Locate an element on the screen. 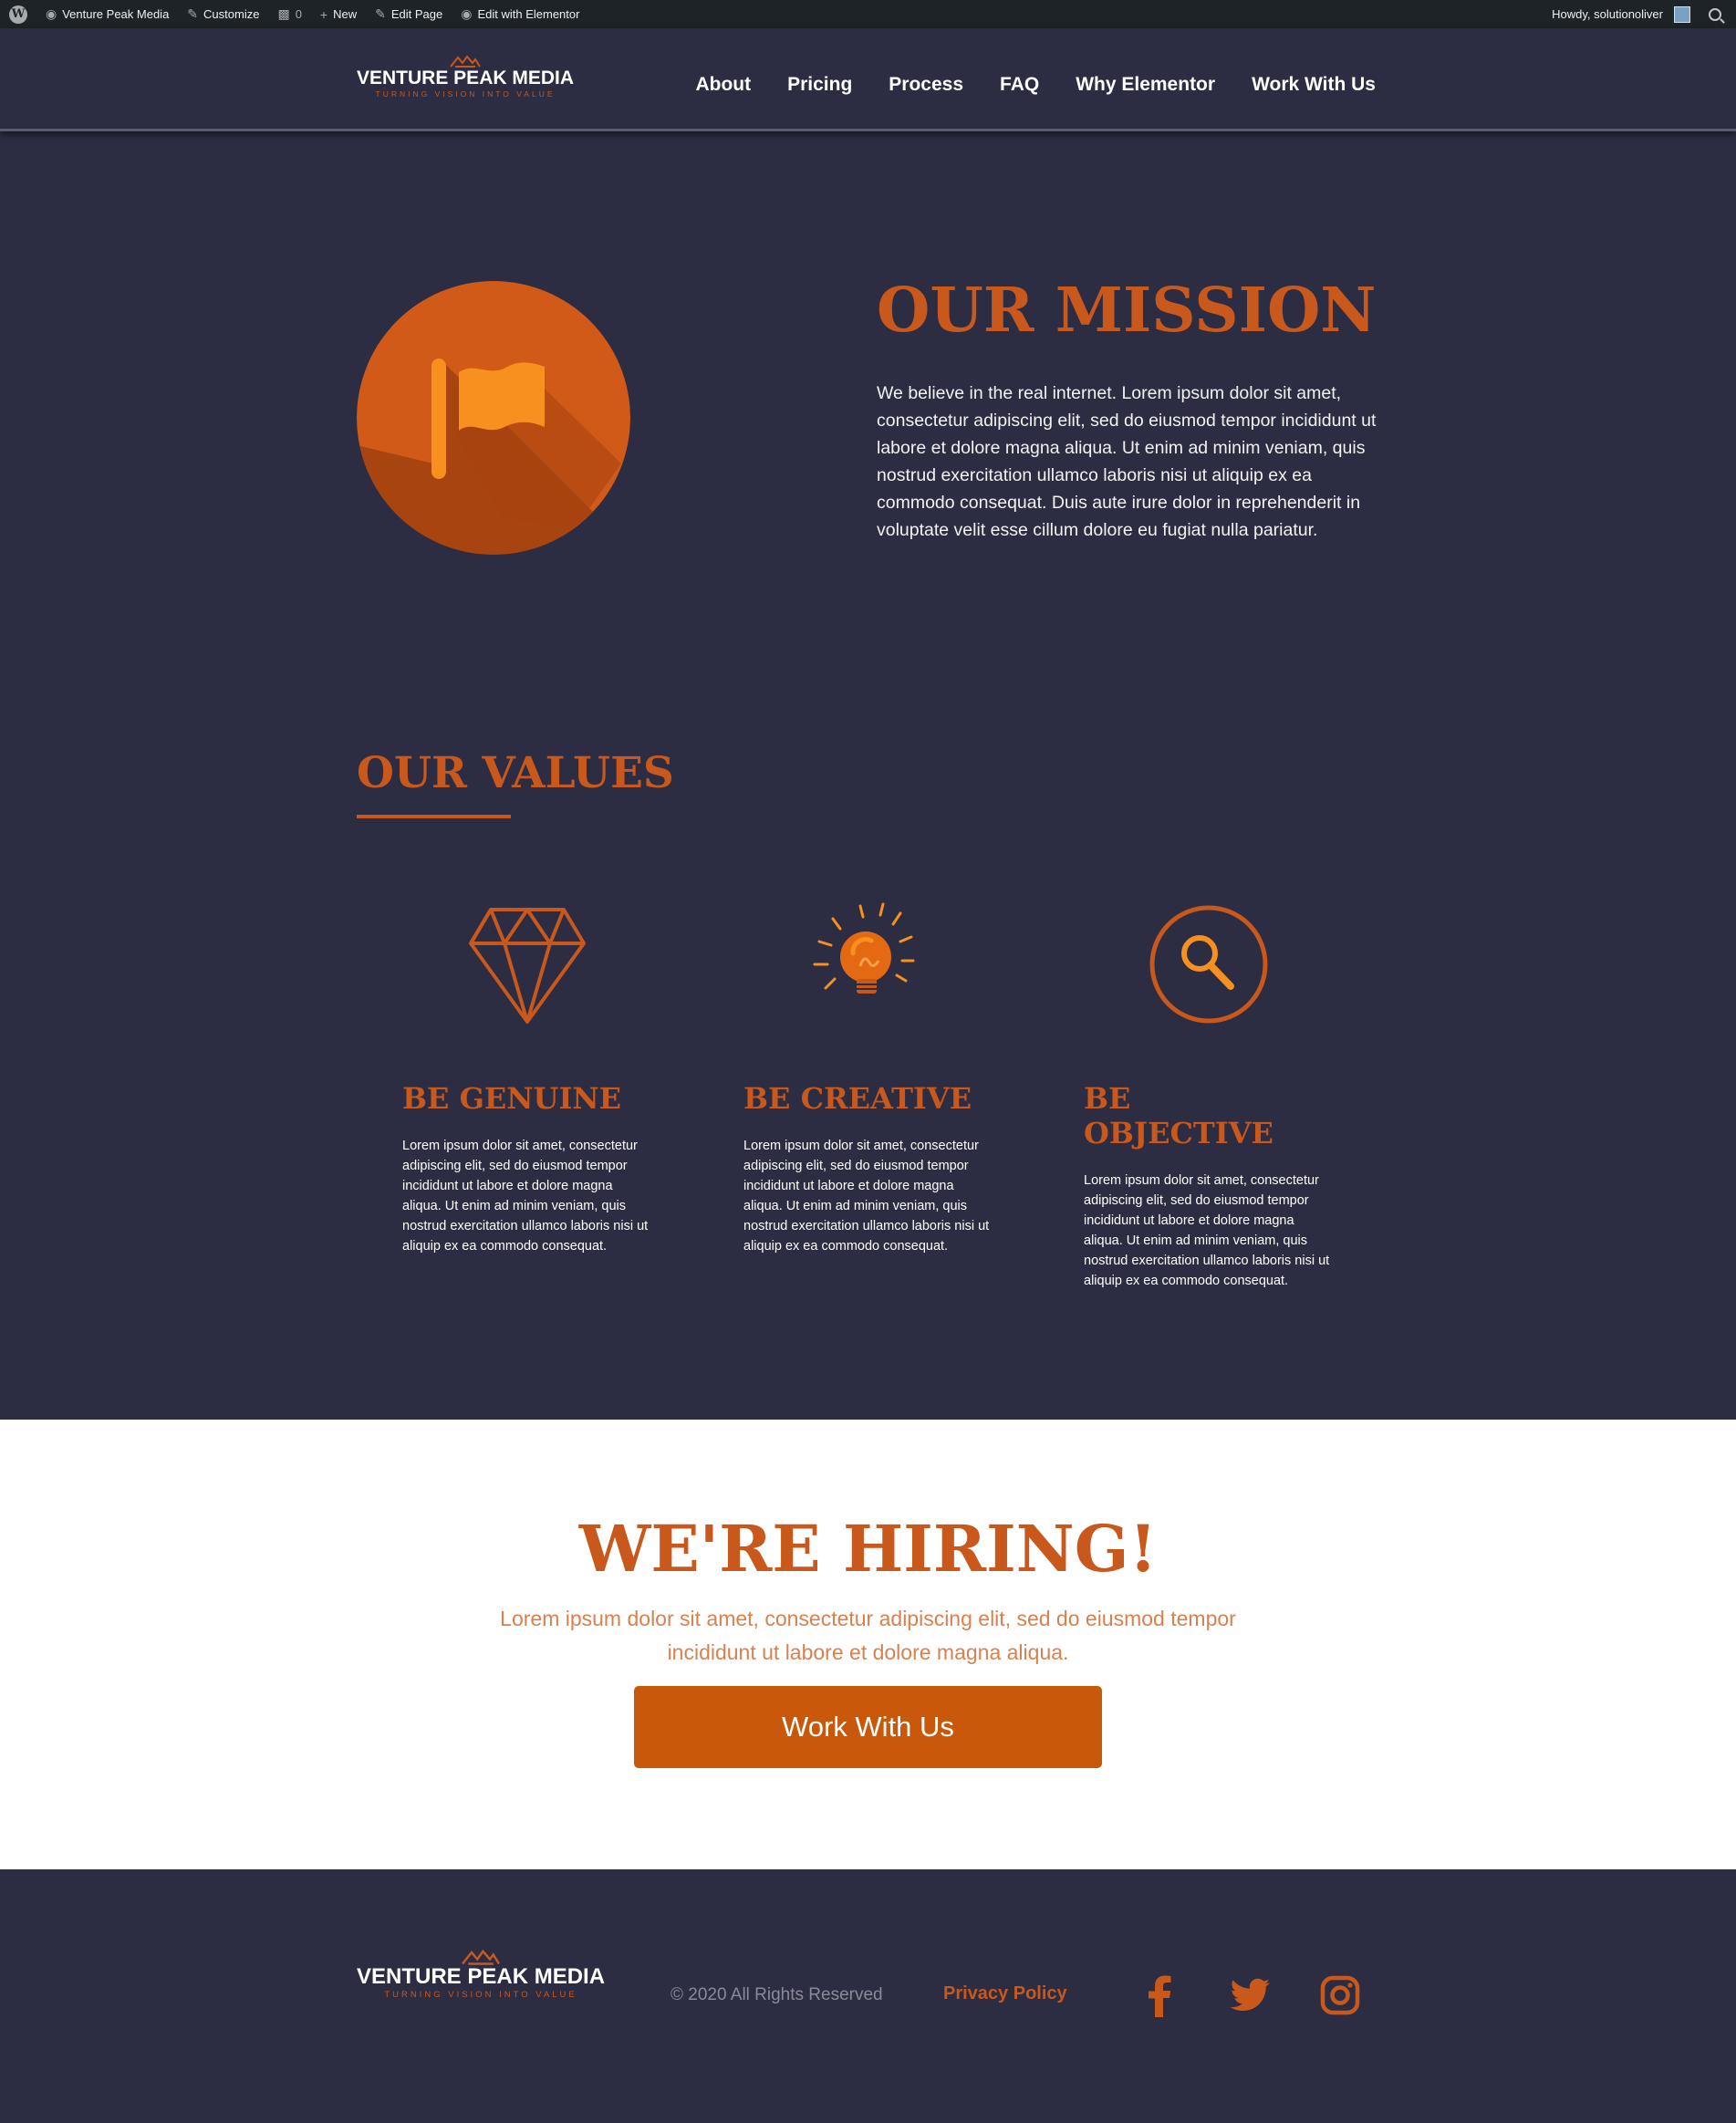 The height and width of the screenshot is (2123, 1736). admin-elementor-label: Edit with Elementor is located at coordinates (528, 14).